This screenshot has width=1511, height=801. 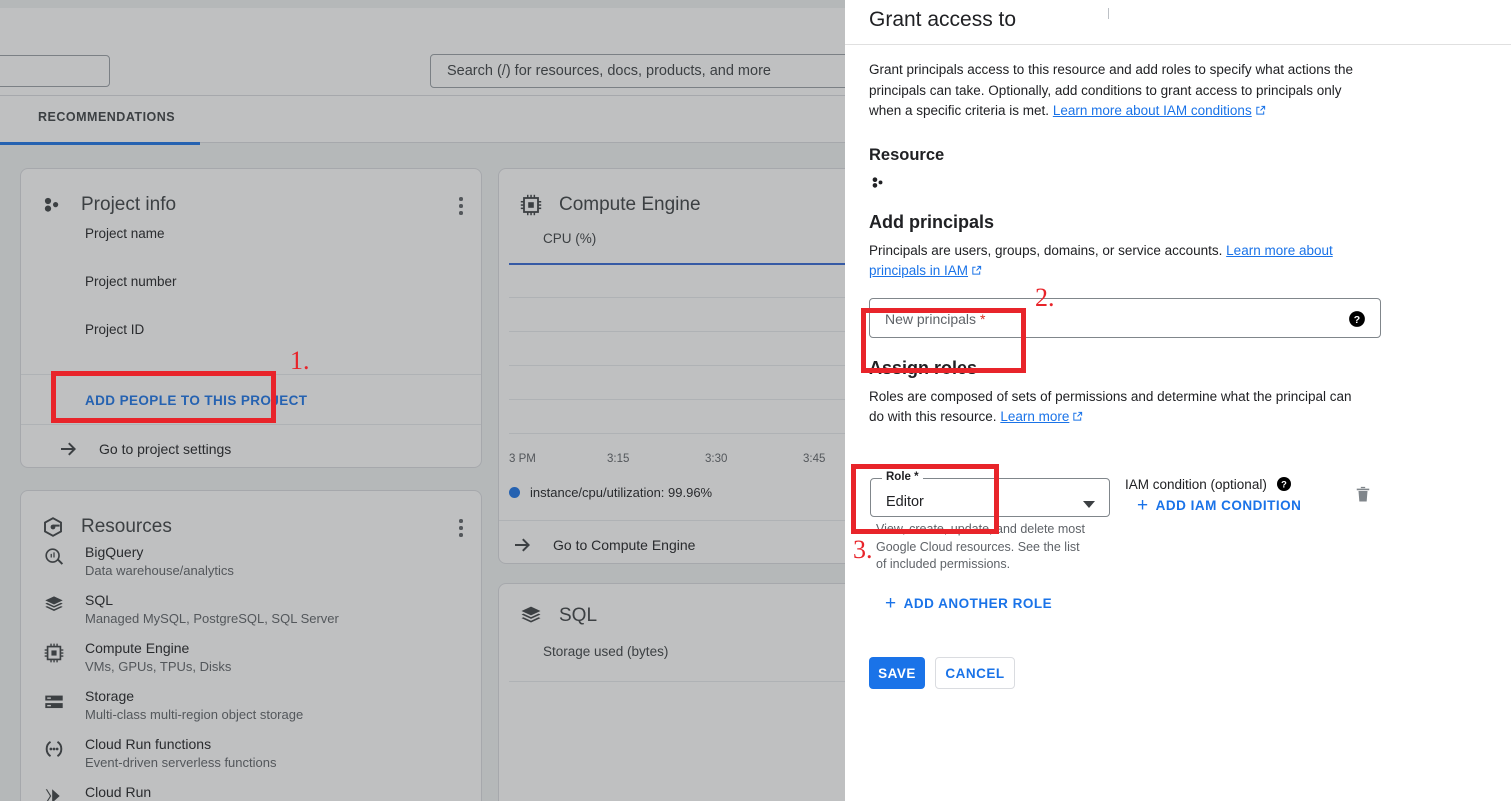 I want to click on resource-name: Storage, so click(x=110, y=696).